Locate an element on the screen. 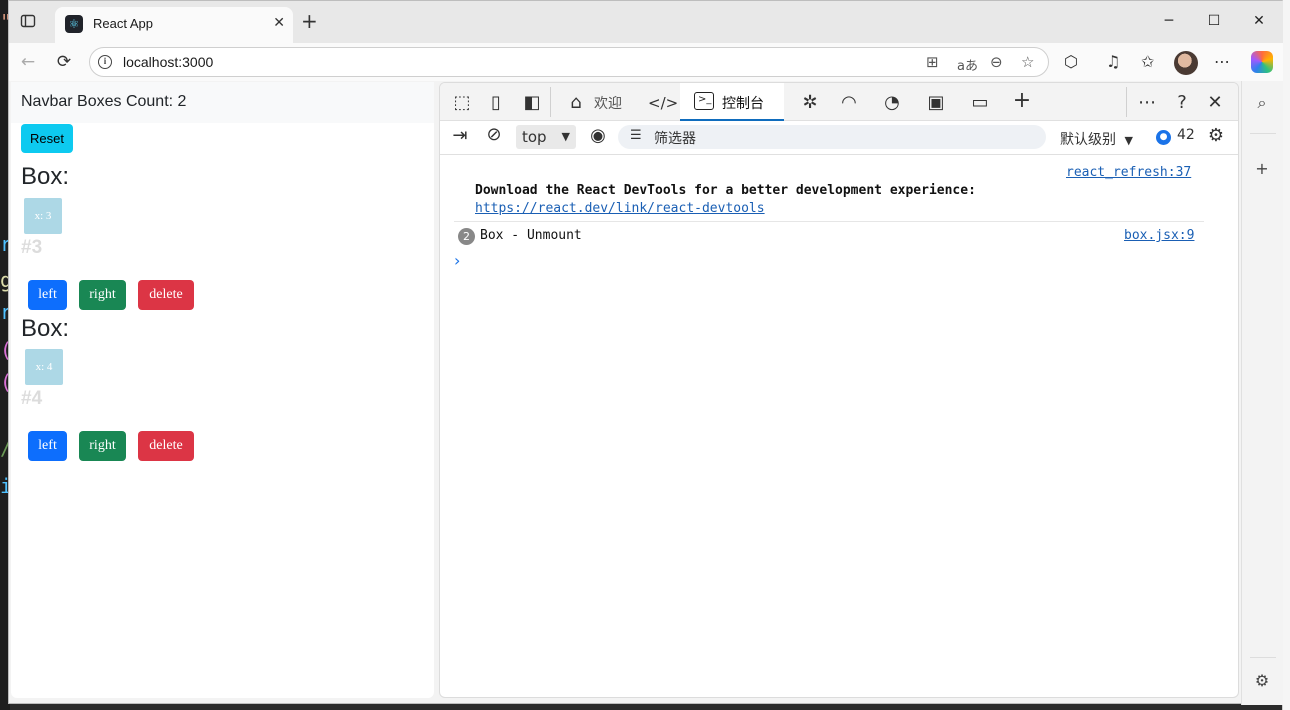 The image size is (1290, 710). console-prompt: › is located at coordinates (457, 260).